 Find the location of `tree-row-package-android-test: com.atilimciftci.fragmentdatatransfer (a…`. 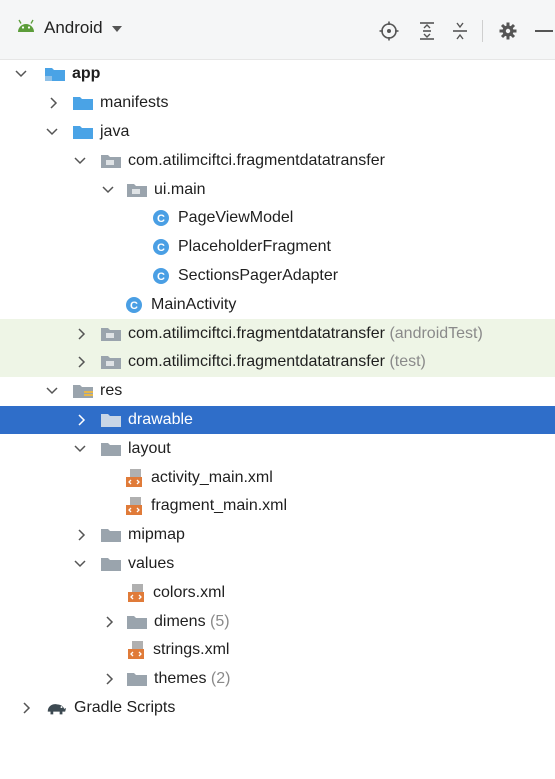

tree-row-package-android-test: com.atilimciftci.fragmentdatatransfer (a… is located at coordinates (277, 333).